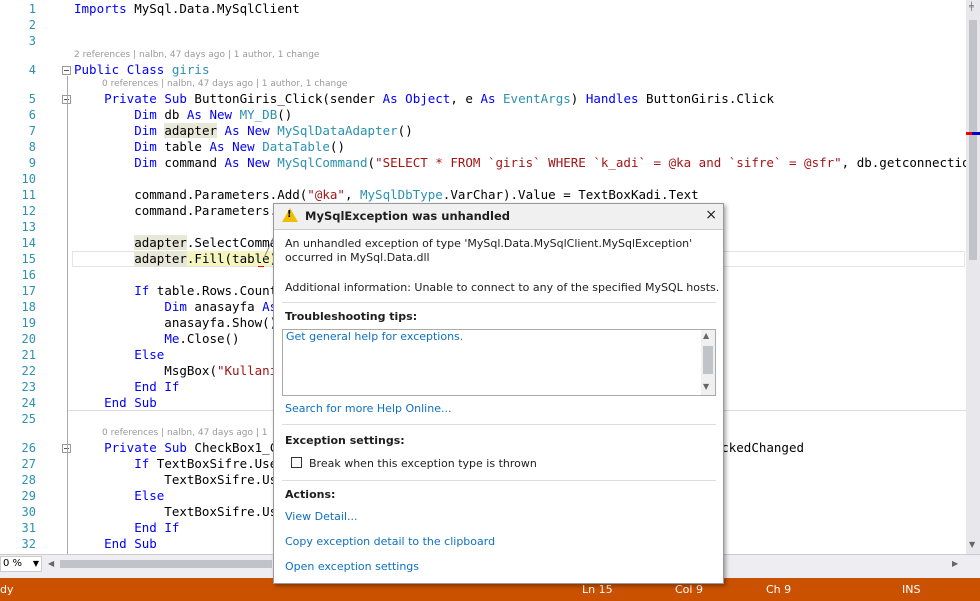  I want to click on fold-class-icon, so click(66, 70).